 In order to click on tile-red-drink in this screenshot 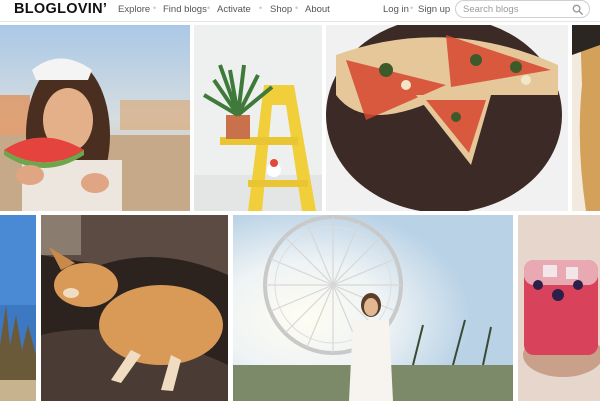, I will do `click(559, 308)`.